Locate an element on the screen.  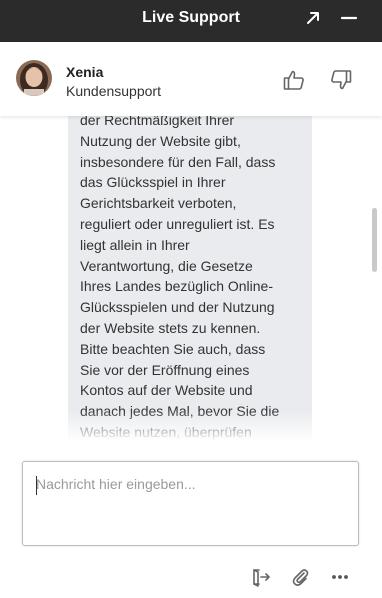
message-line: Verantwortung, die Gesetze is located at coordinates (166, 265).